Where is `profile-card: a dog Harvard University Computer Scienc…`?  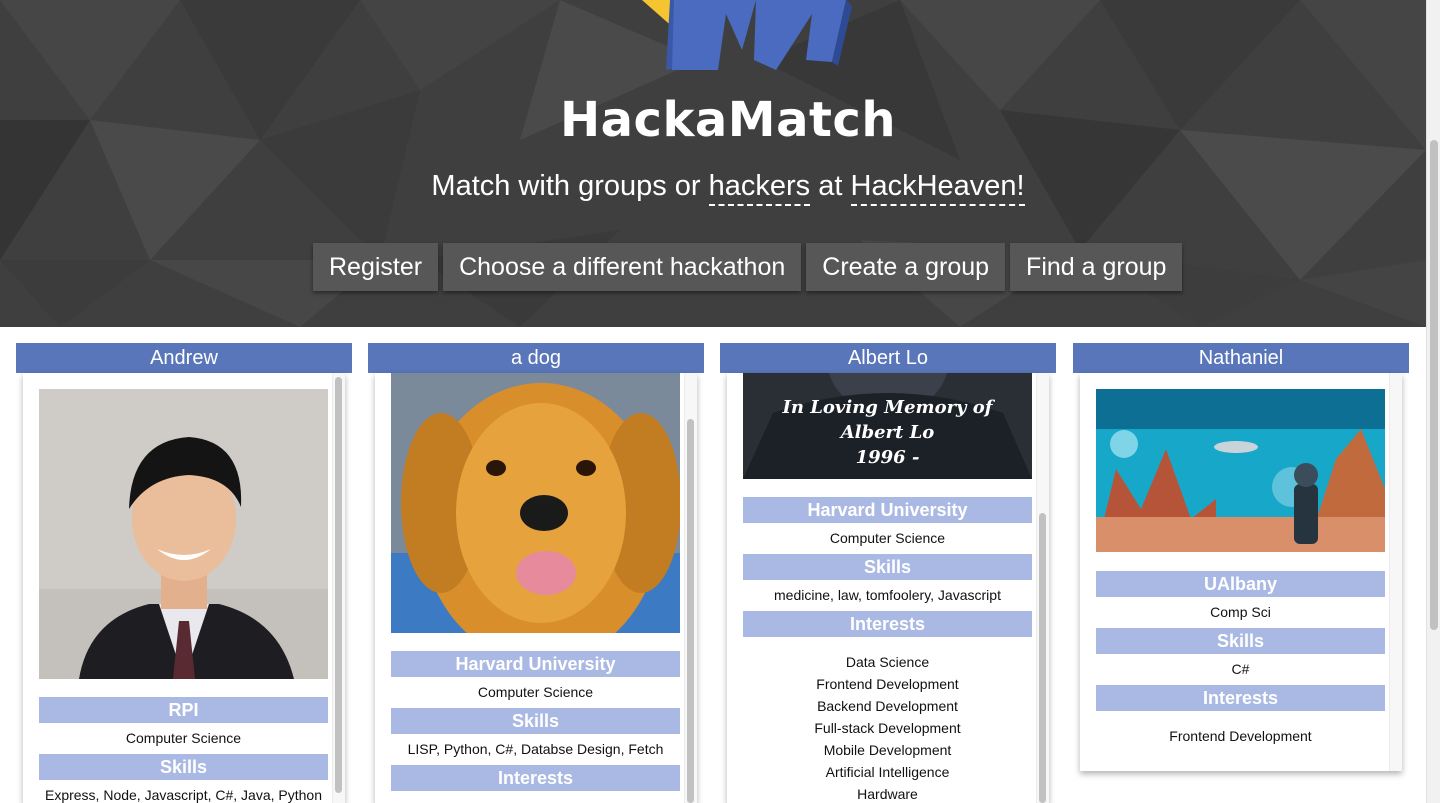
profile-card: a dog Harvard University Computer Scienc… is located at coordinates (536, 573).